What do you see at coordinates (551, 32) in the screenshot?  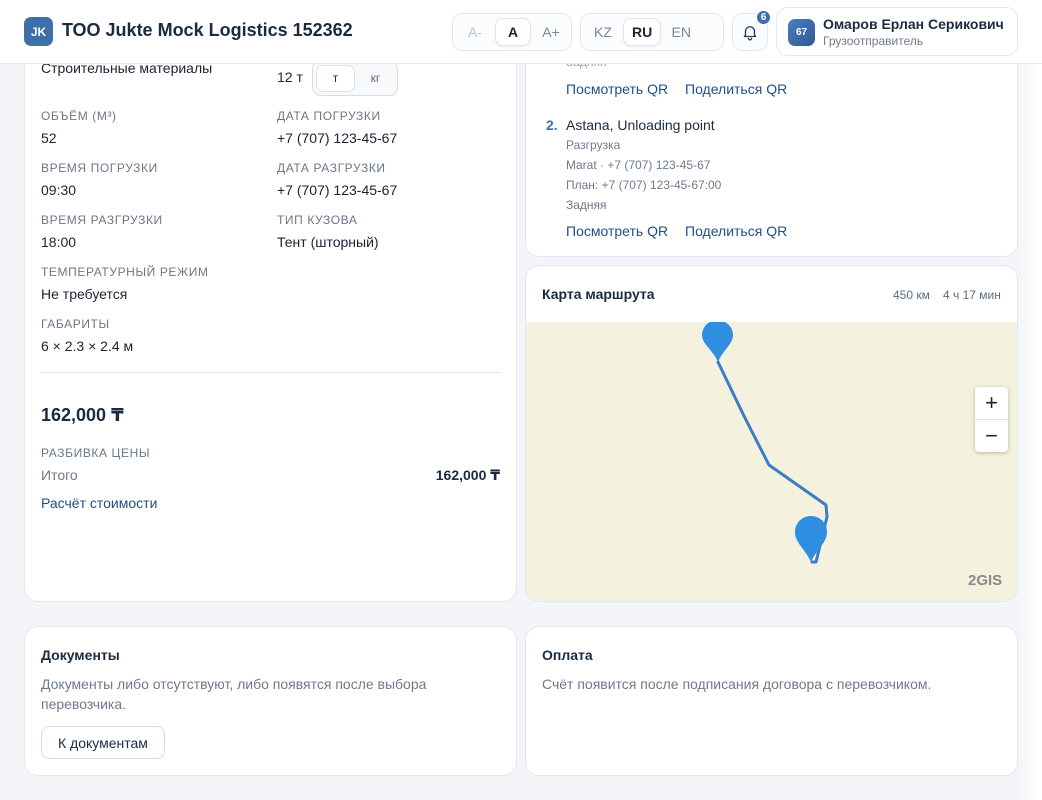 I see `font-size-increase-button: A+` at bounding box center [551, 32].